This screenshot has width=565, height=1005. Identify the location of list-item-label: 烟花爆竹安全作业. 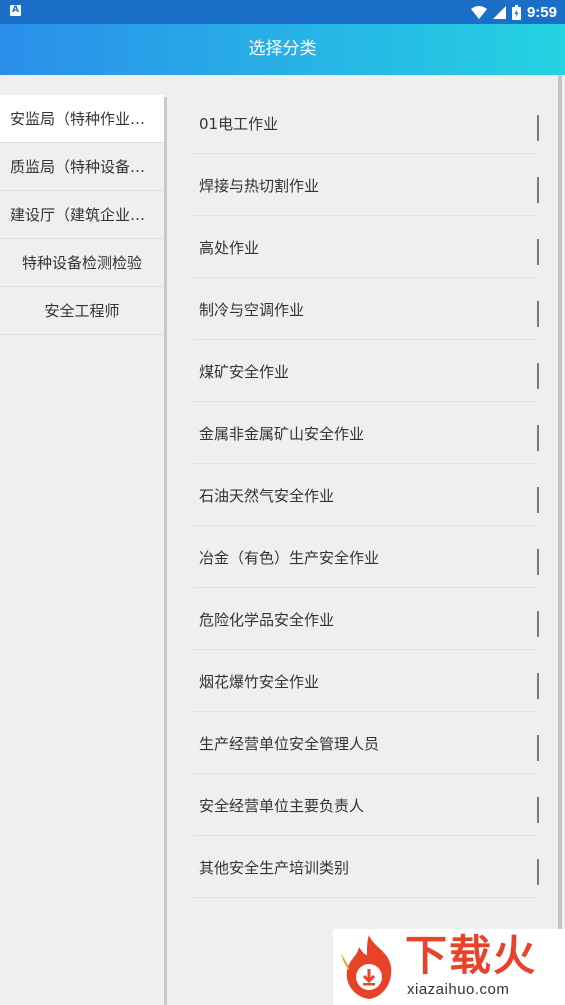
(259, 681).